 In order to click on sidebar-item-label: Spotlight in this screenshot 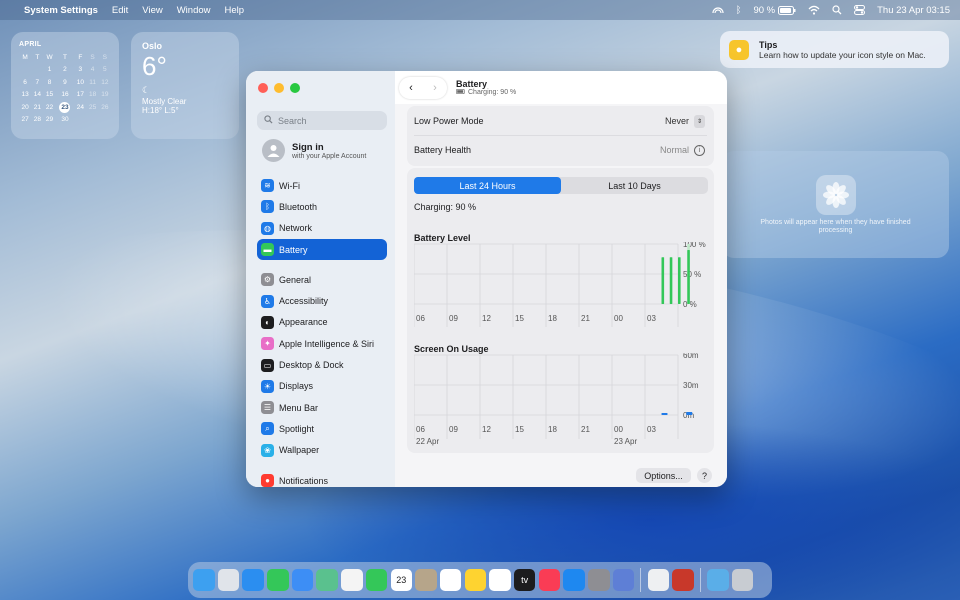, I will do `click(297, 428)`.